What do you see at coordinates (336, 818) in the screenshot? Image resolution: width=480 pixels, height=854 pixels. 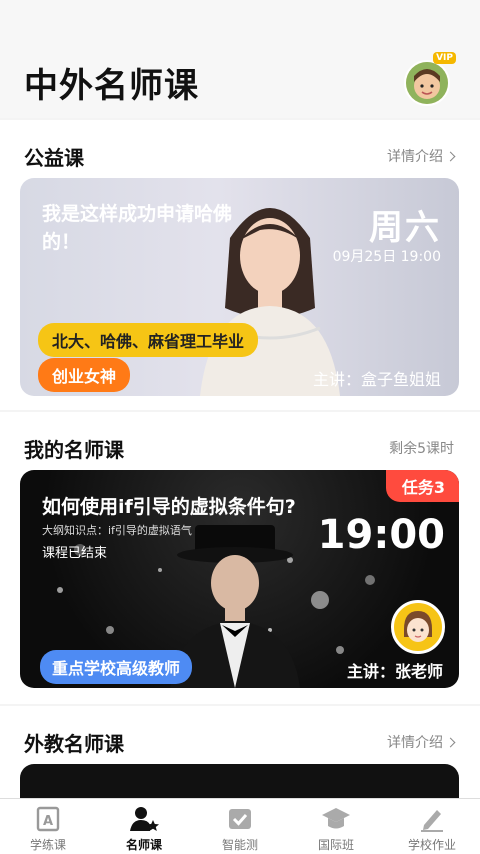 I see `grad-cap-icon` at bounding box center [336, 818].